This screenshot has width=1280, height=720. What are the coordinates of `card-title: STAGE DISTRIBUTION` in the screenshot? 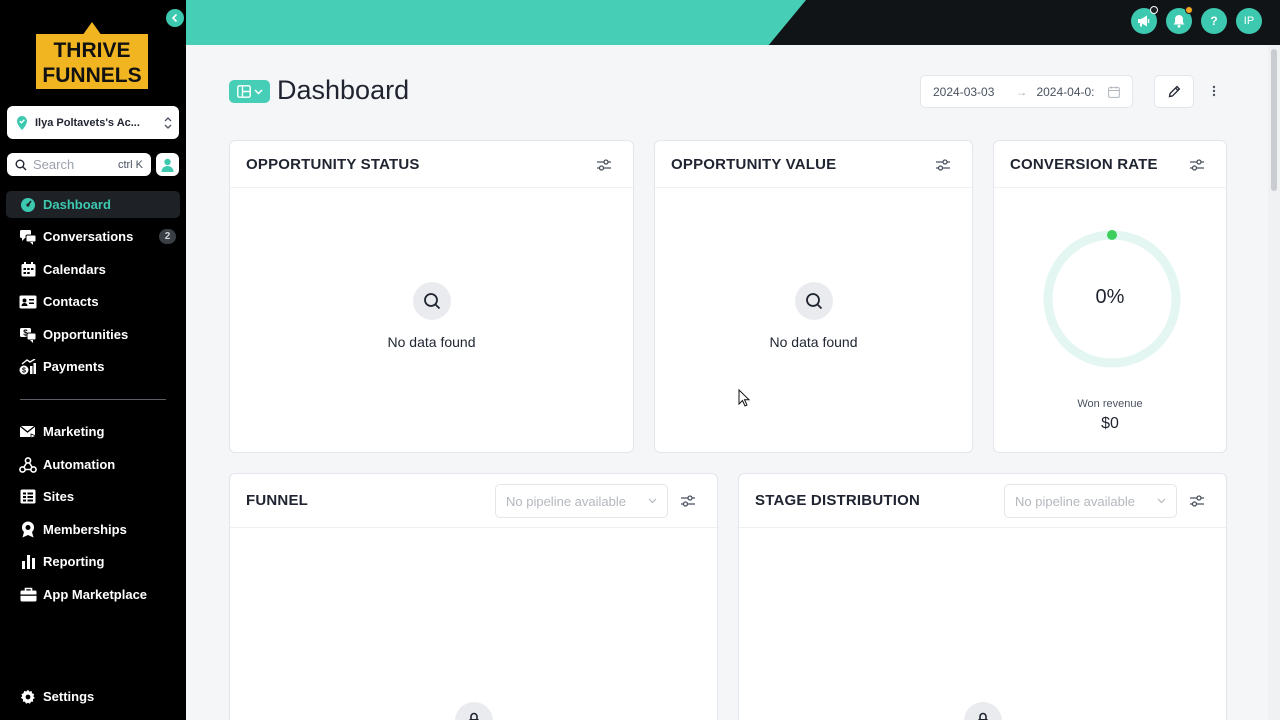 It's located at (837, 500).